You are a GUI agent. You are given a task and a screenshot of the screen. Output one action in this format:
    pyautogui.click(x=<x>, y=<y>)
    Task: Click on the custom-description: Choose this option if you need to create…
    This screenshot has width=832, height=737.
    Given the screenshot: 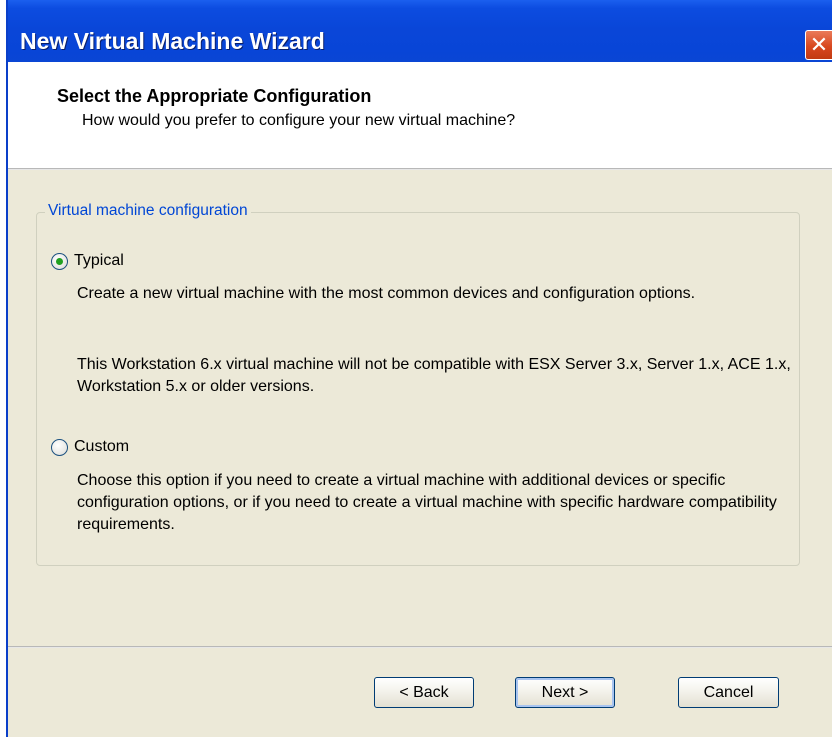 What is the action you would take?
    pyautogui.click(x=427, y=502)
    